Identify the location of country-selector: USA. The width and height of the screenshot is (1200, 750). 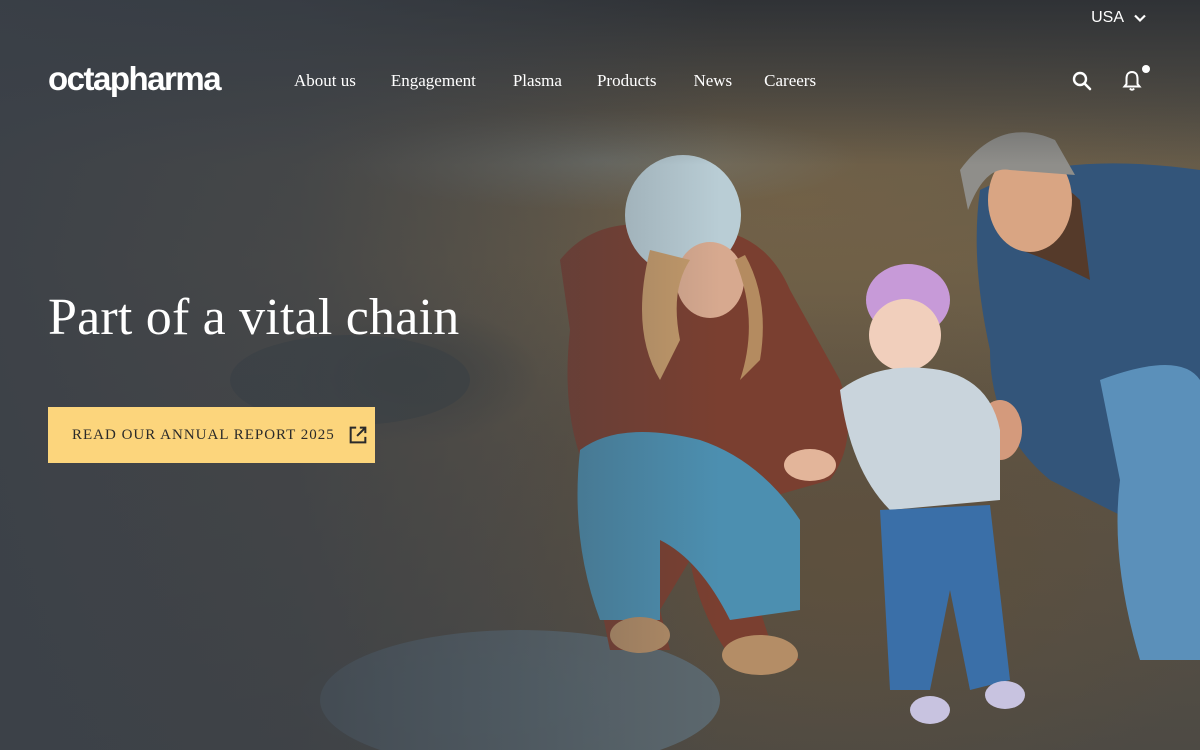
(1119, 18).